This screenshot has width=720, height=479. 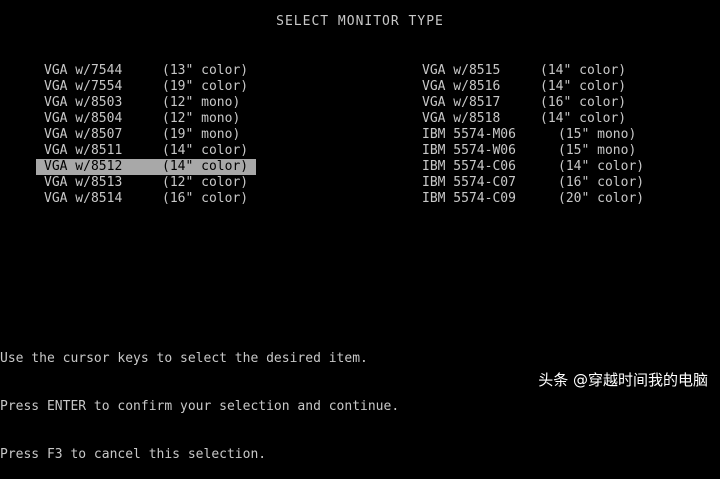 What do you see at coordinates (133, 454) in the screenshot?
I see `help-line: Press F3 to cancel this selection.` at bounding box center [133, 454].